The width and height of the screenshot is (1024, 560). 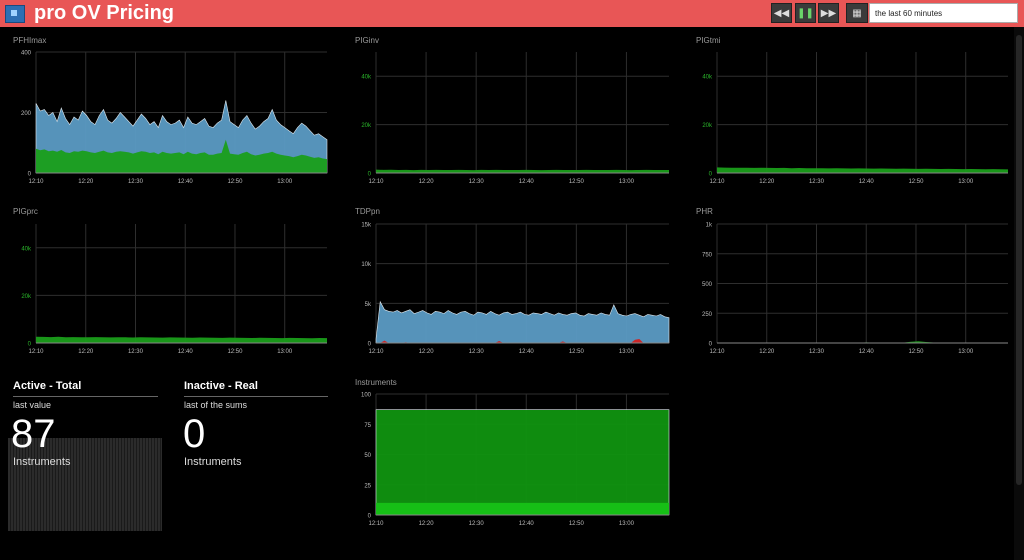 What do you see at coordinates (25, 211) in the screenshot?
I see `panel-title: PIGprc` at bounding box center [25, 211].